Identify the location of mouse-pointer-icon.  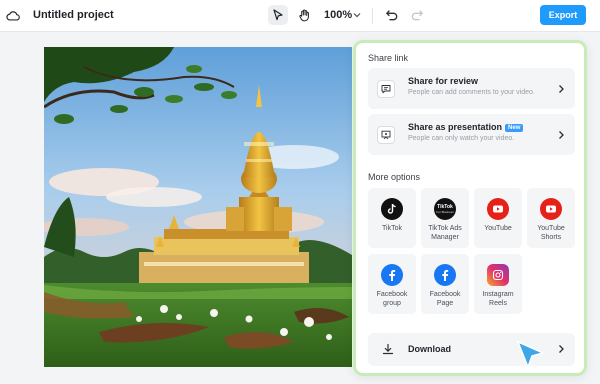
(530, 354).